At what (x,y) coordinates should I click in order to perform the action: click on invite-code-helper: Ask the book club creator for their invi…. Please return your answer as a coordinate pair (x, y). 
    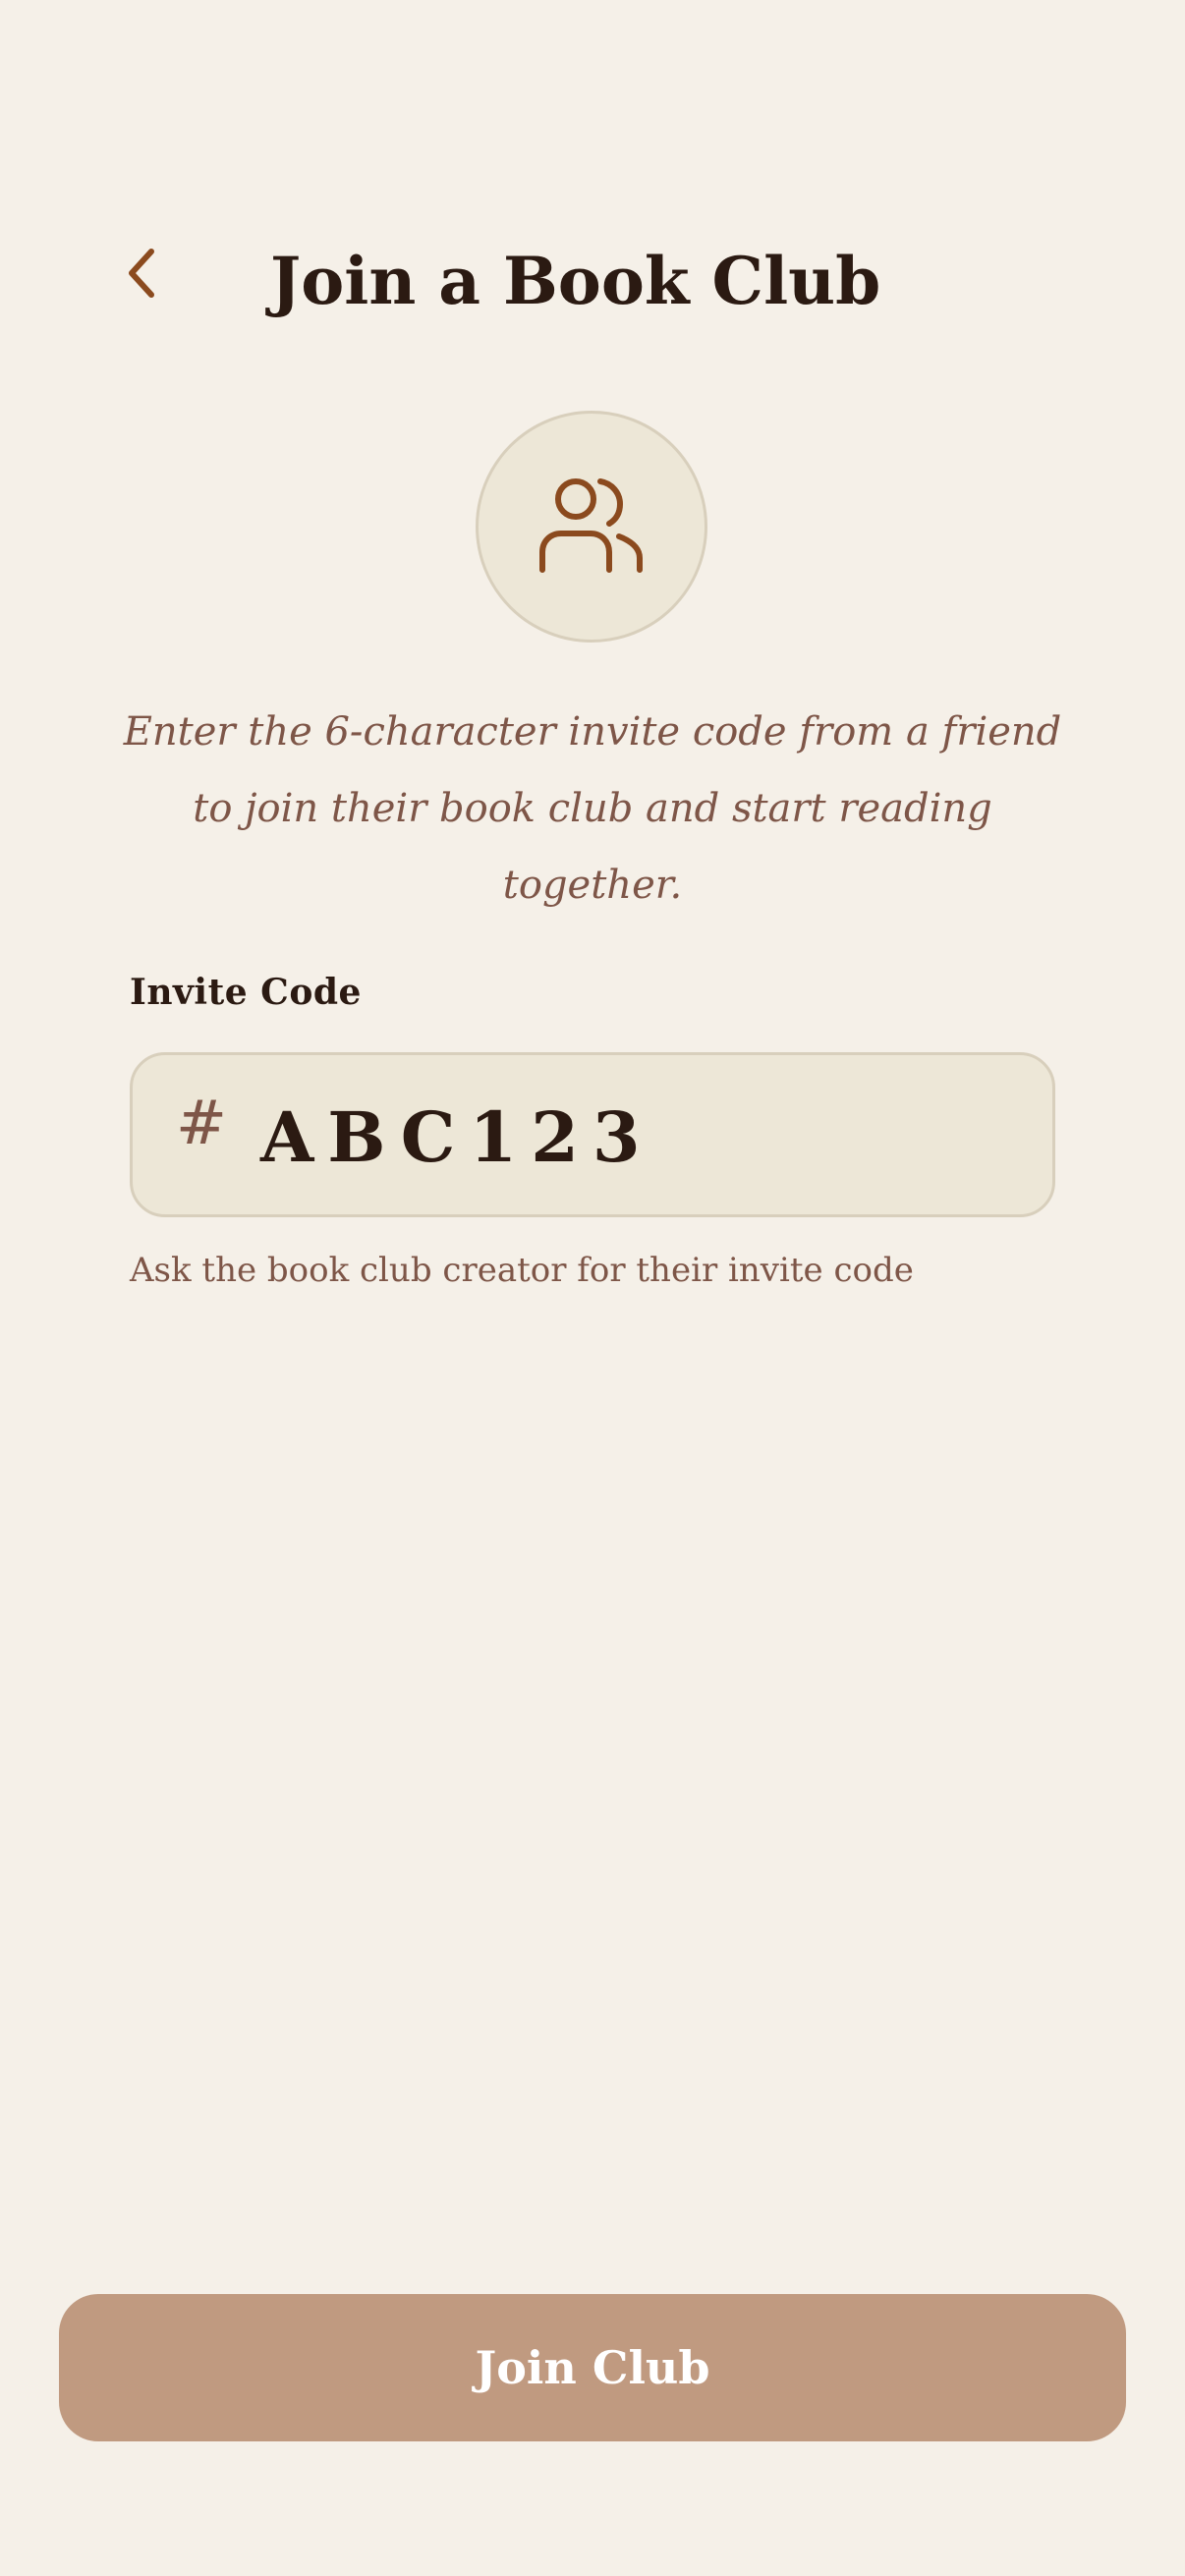
    Looking at the image, I should click on (522, 1270).